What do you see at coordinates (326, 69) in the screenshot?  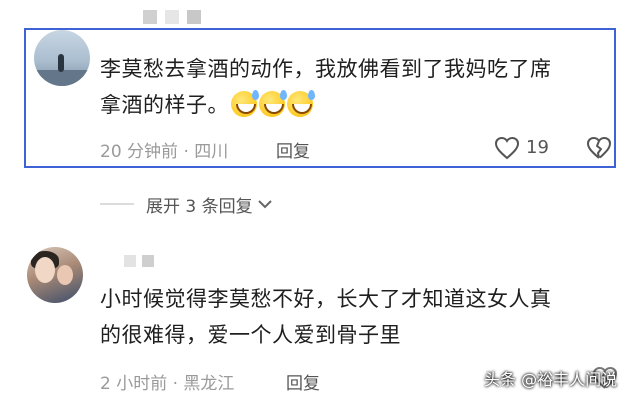 I see `comment-text-line1: 李莫愁去拿酒的动作，我放佛看到了我妈吃了席` at bounding box center [326, 69].